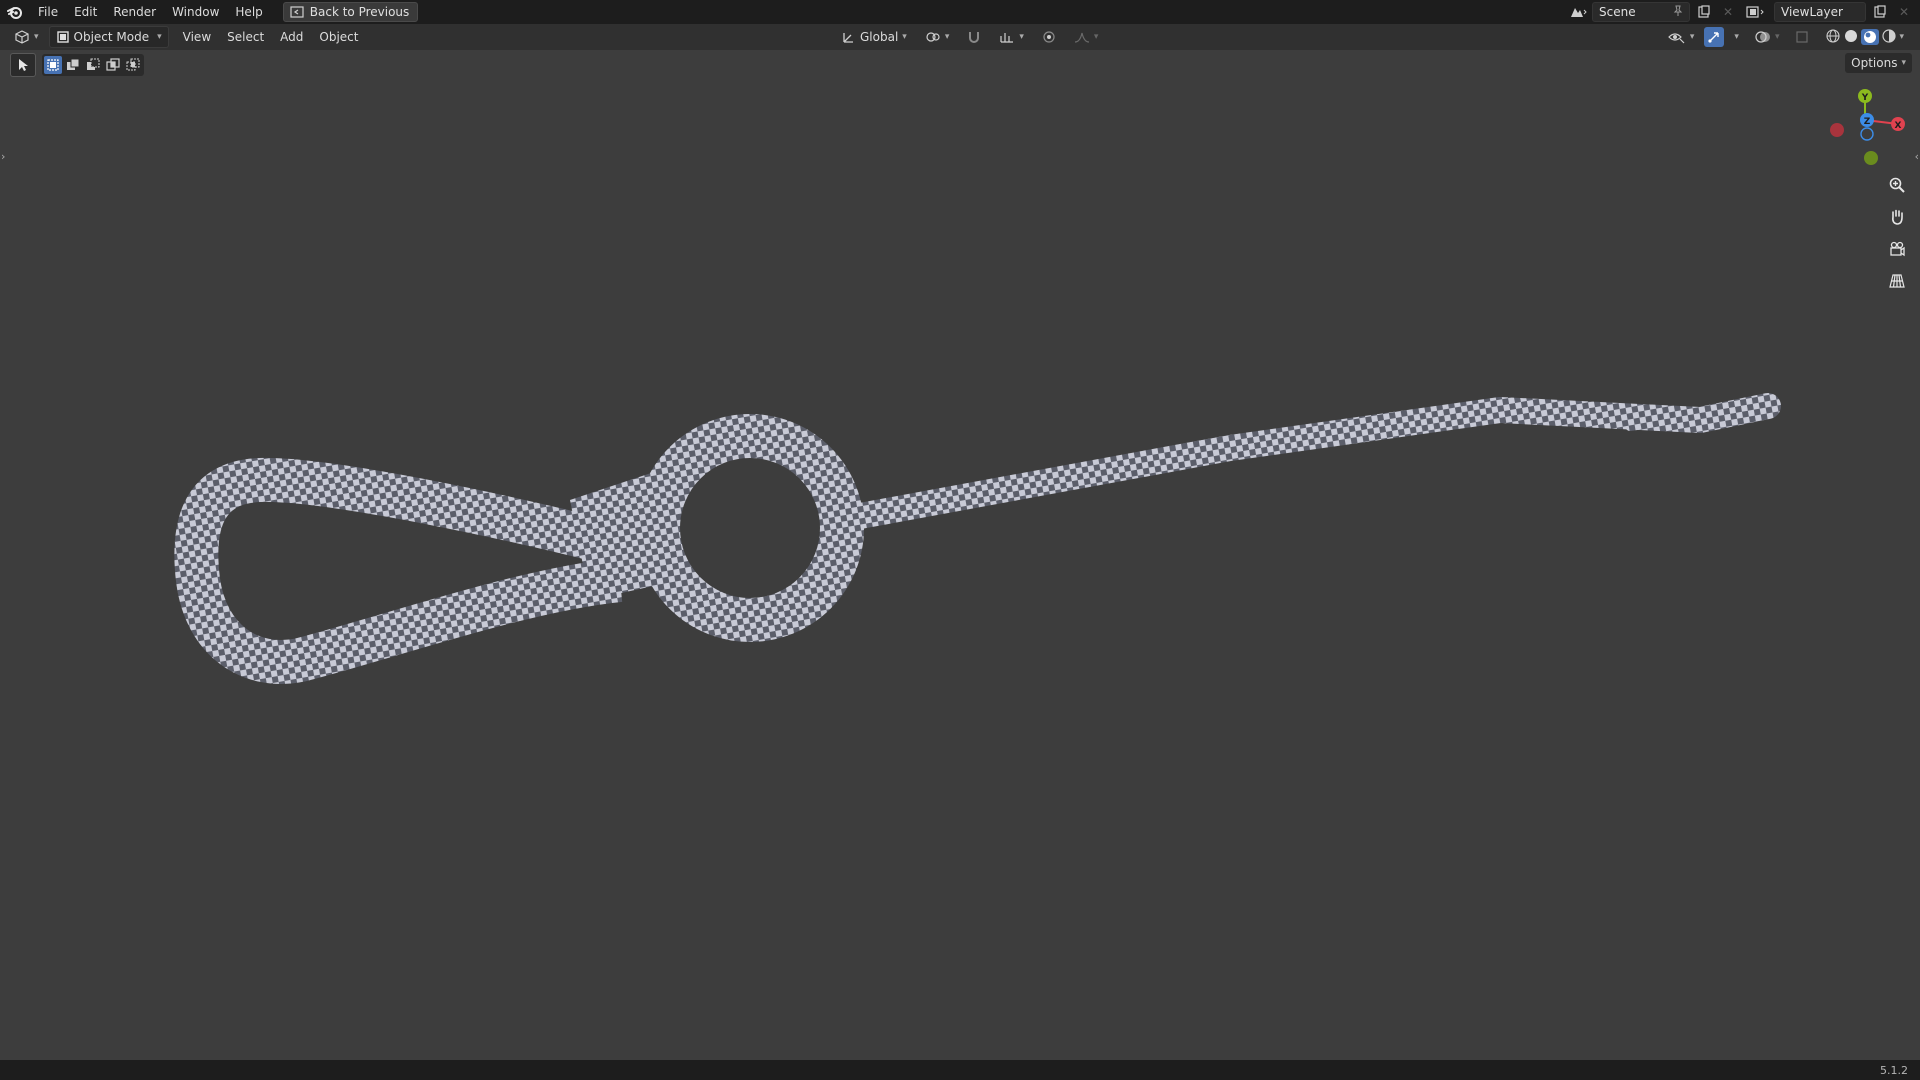  Describe the element at coordinates (195, 12) in the screenshot. I see `menu-window: Window` at that location.